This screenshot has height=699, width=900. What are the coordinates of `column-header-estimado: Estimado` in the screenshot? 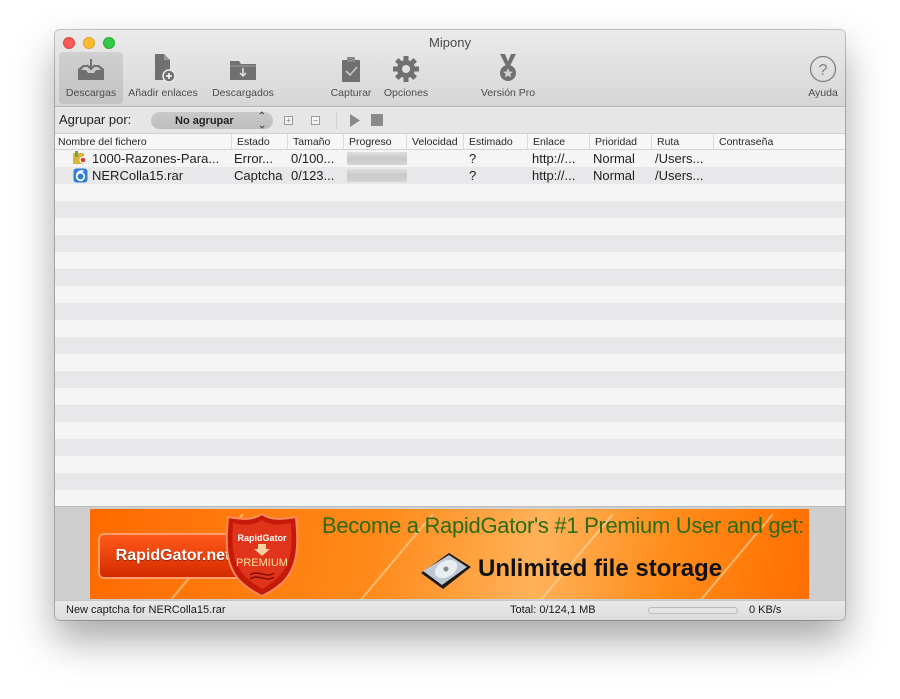 It's located at (495, 142).